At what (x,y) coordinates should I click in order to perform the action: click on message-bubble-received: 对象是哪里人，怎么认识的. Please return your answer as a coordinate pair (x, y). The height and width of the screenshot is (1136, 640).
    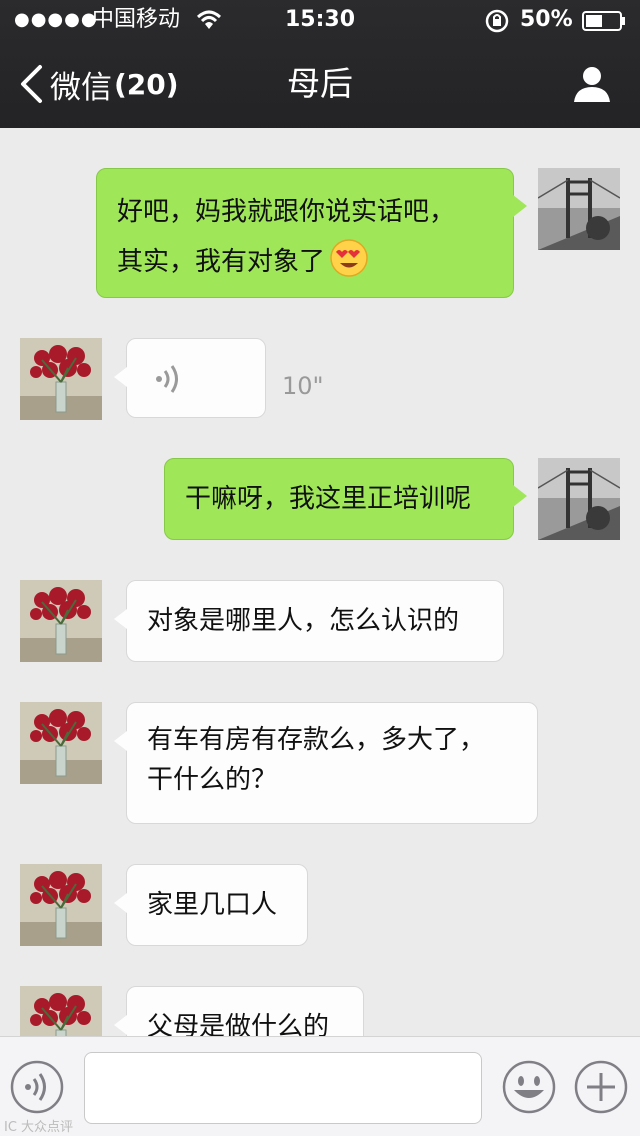
    Looking at the image, I should click on (309, 621).